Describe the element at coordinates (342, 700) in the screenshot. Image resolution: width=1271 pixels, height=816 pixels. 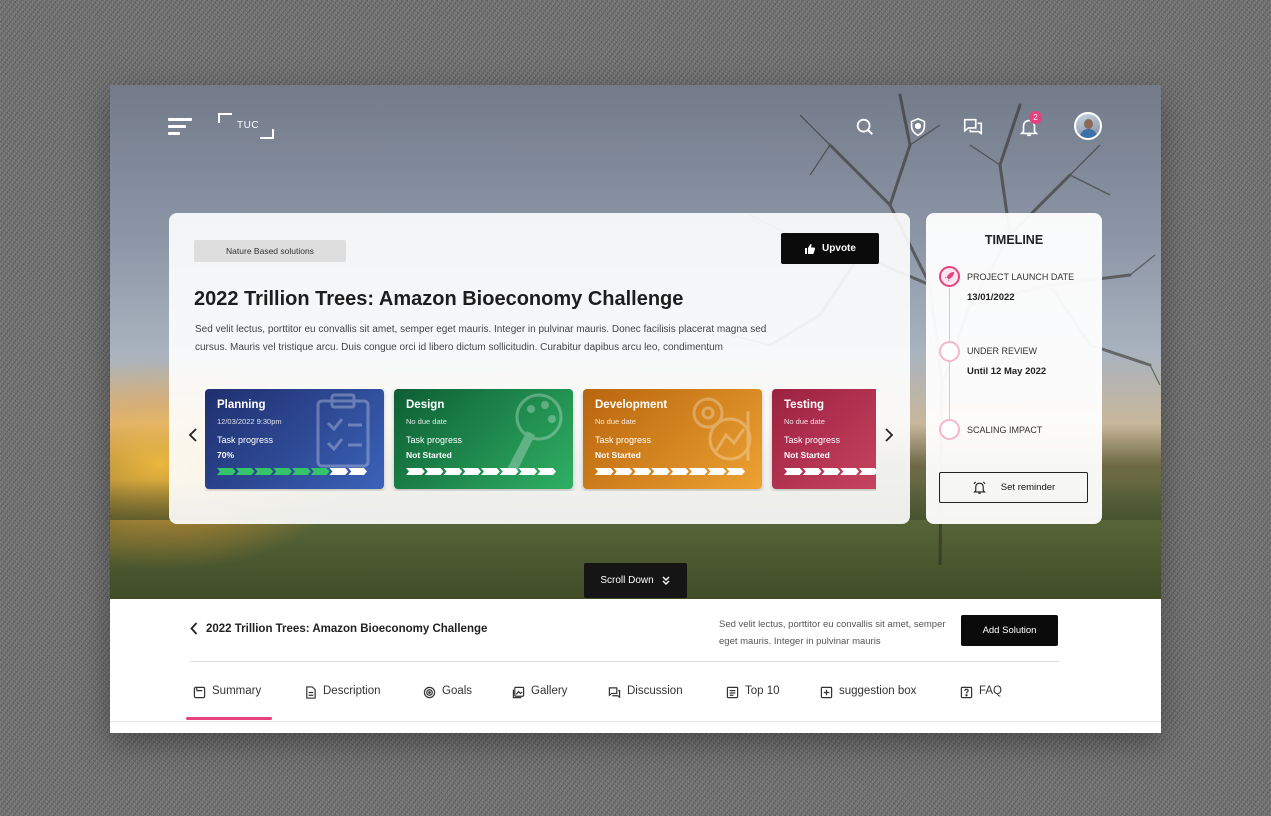
I see `tab-description: Description` at that location.